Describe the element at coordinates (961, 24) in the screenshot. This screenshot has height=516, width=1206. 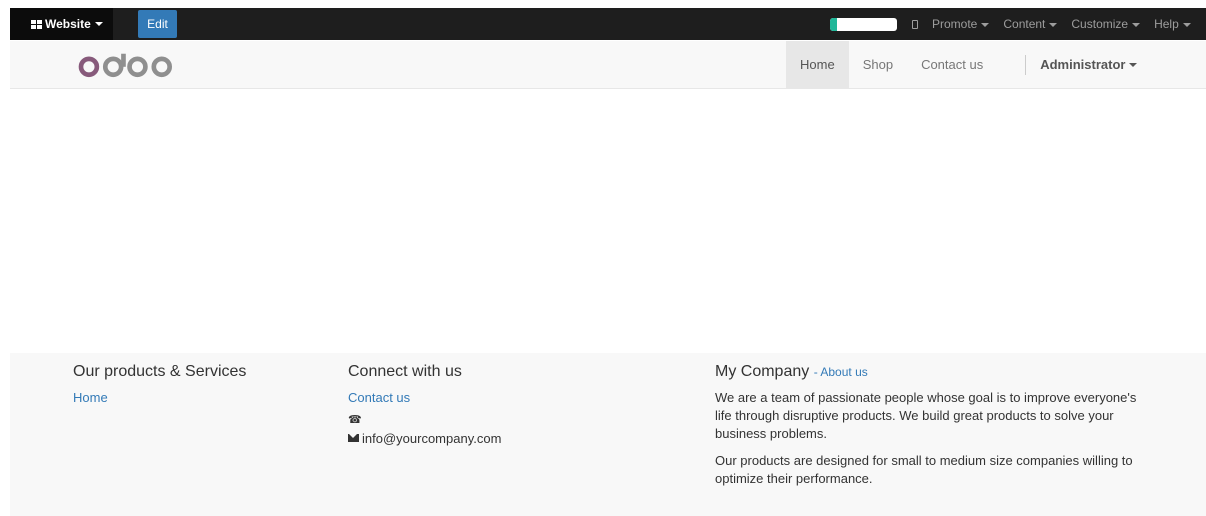
I see `promote-menu: Promote` at that location.